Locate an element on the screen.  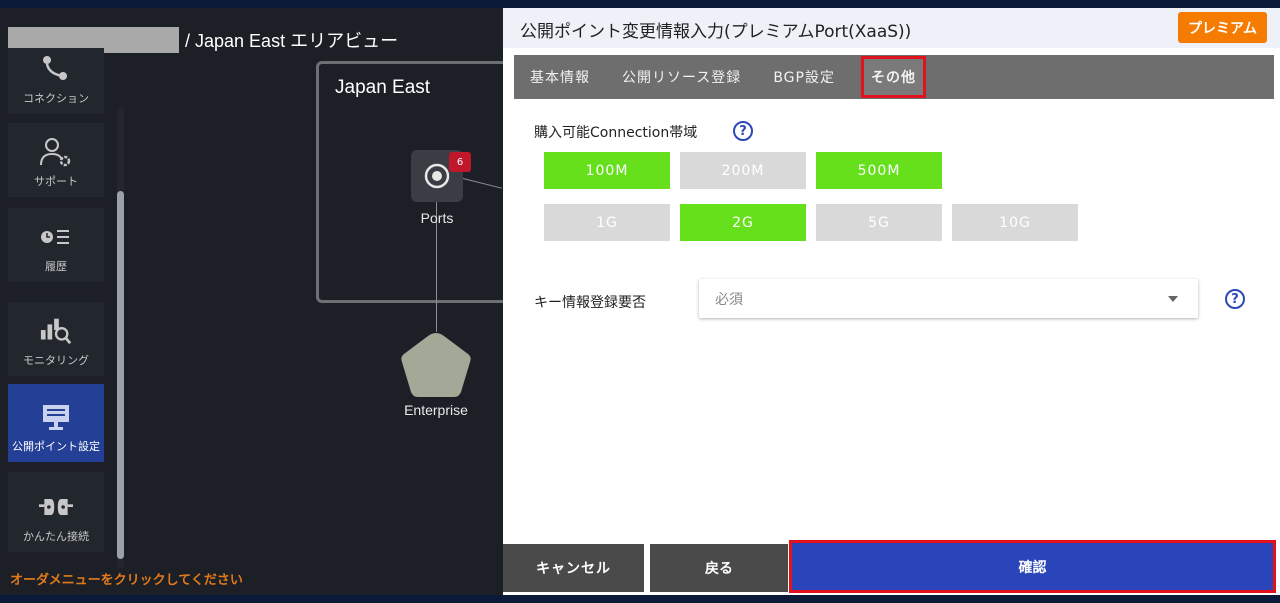
bandwidth-option-5g: 5G is located at coordinates (879, 222).